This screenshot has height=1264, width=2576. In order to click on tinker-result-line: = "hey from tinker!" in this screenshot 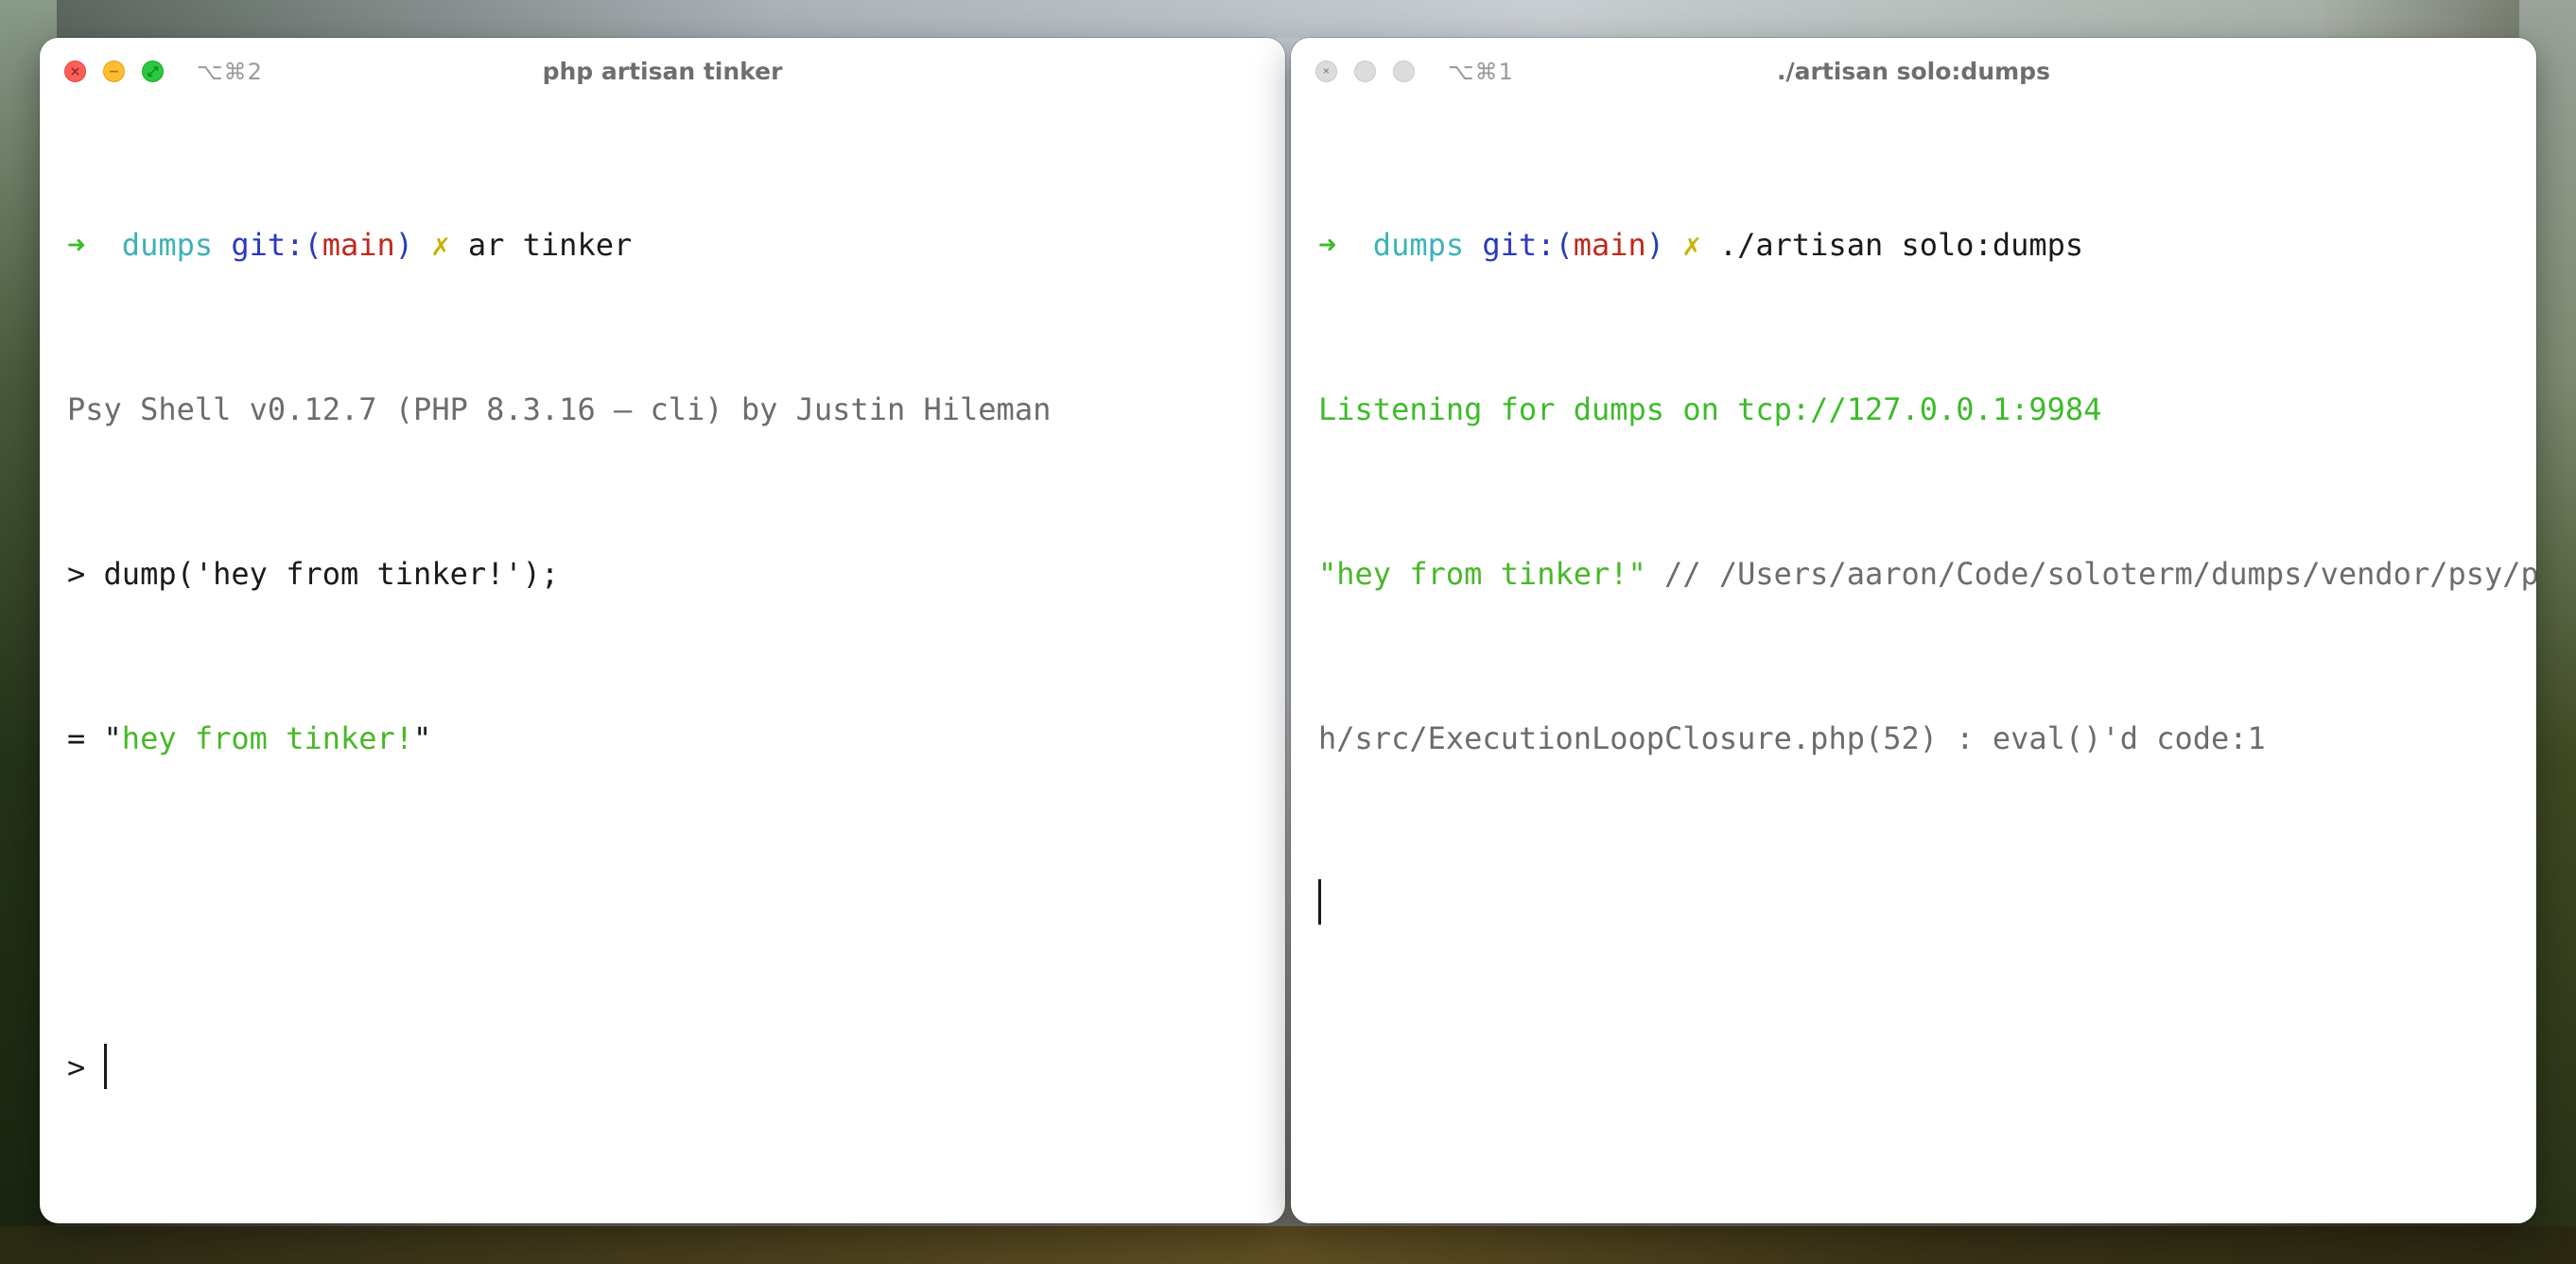, I will do `click(666, 738)`.